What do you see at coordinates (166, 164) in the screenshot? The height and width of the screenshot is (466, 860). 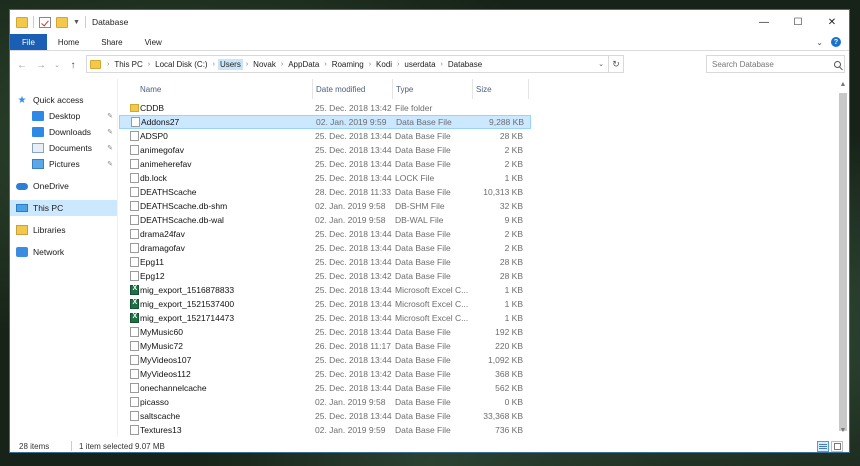 I see `file-name: animeherefav` at bounding box center [166, 164].